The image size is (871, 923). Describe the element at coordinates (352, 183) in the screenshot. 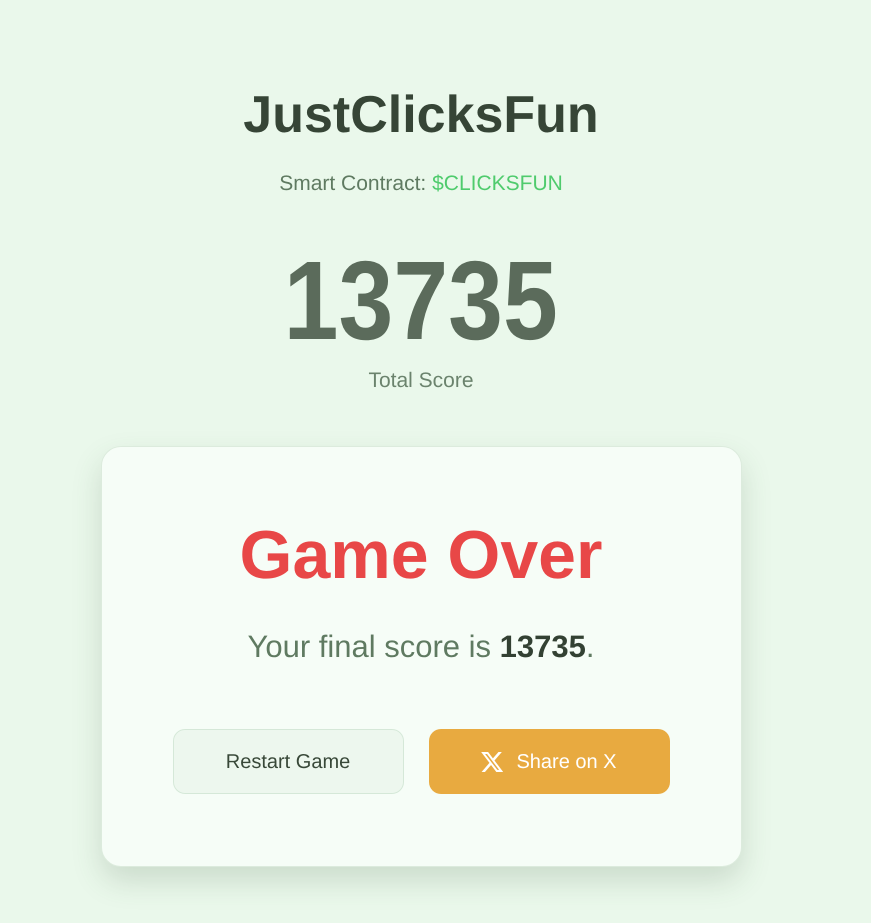

I see `contract-label: Smart Contract:` at that location.